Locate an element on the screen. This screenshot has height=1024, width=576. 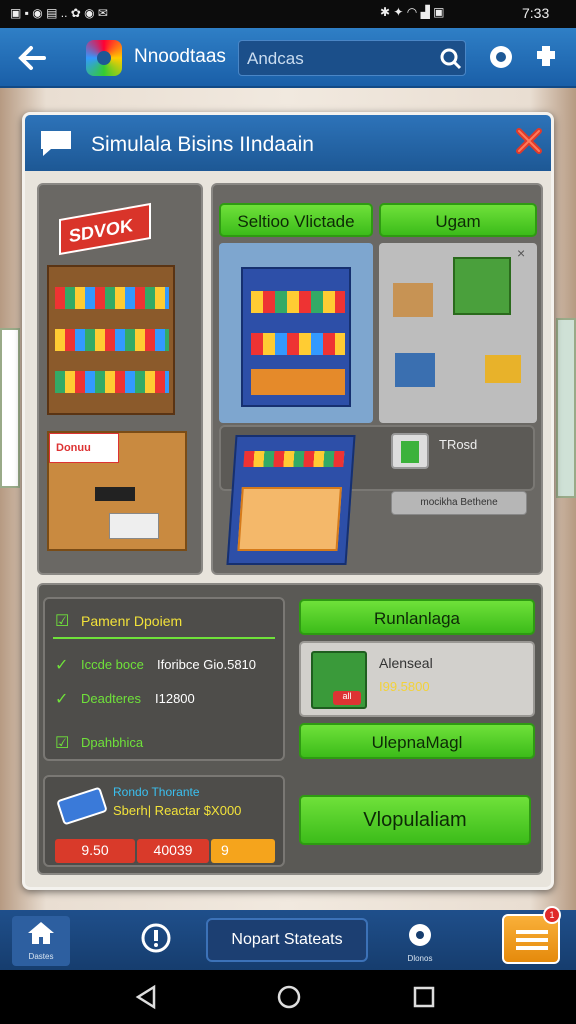
credit-card-icon is located at coordinates (82, 806).